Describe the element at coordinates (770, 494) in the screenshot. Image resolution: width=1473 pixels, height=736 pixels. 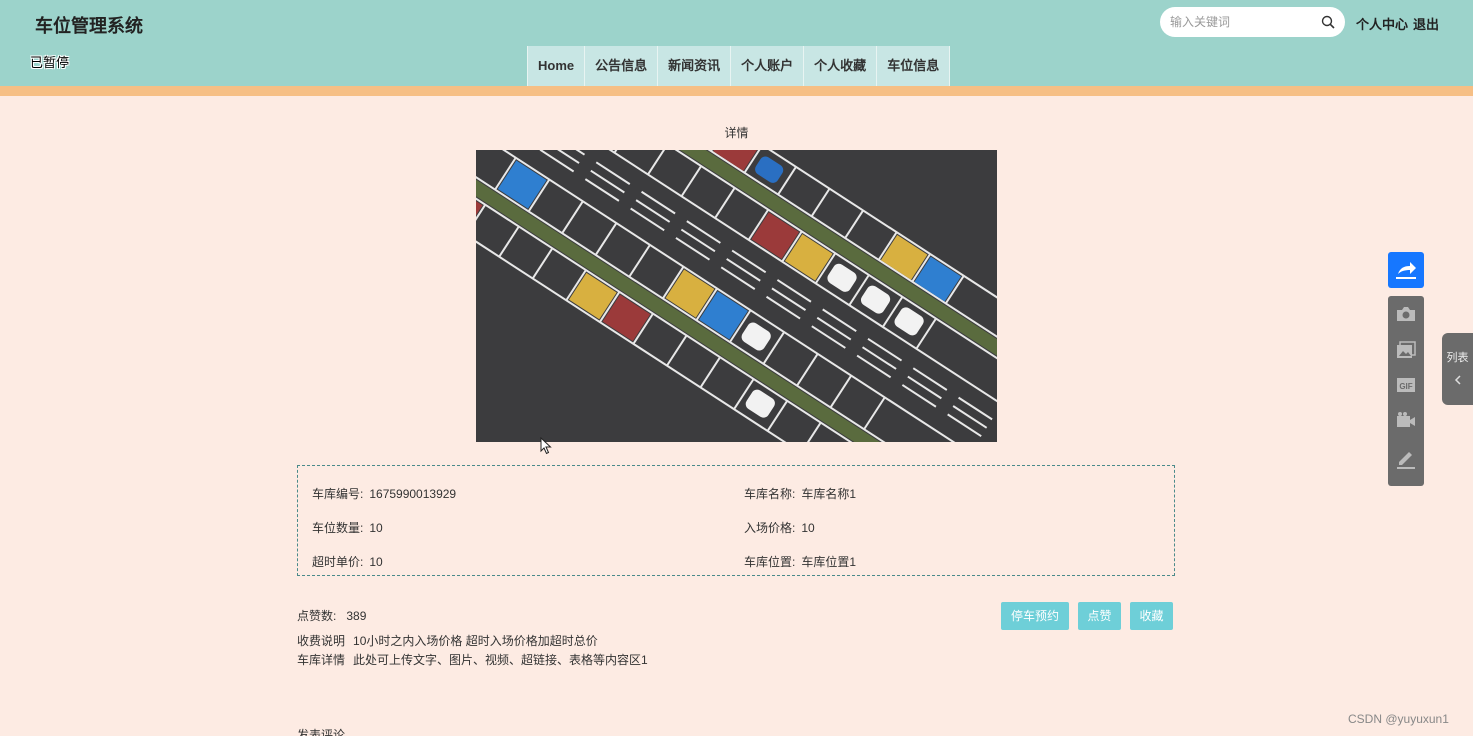
I see `garage-name-label: 车库名称:` at that location.